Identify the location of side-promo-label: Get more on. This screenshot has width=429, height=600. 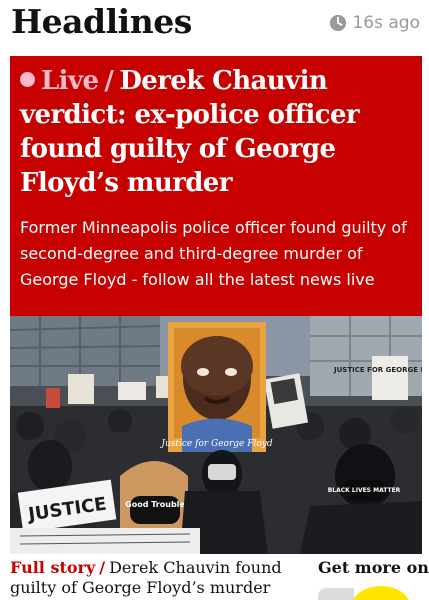
(373, 567).